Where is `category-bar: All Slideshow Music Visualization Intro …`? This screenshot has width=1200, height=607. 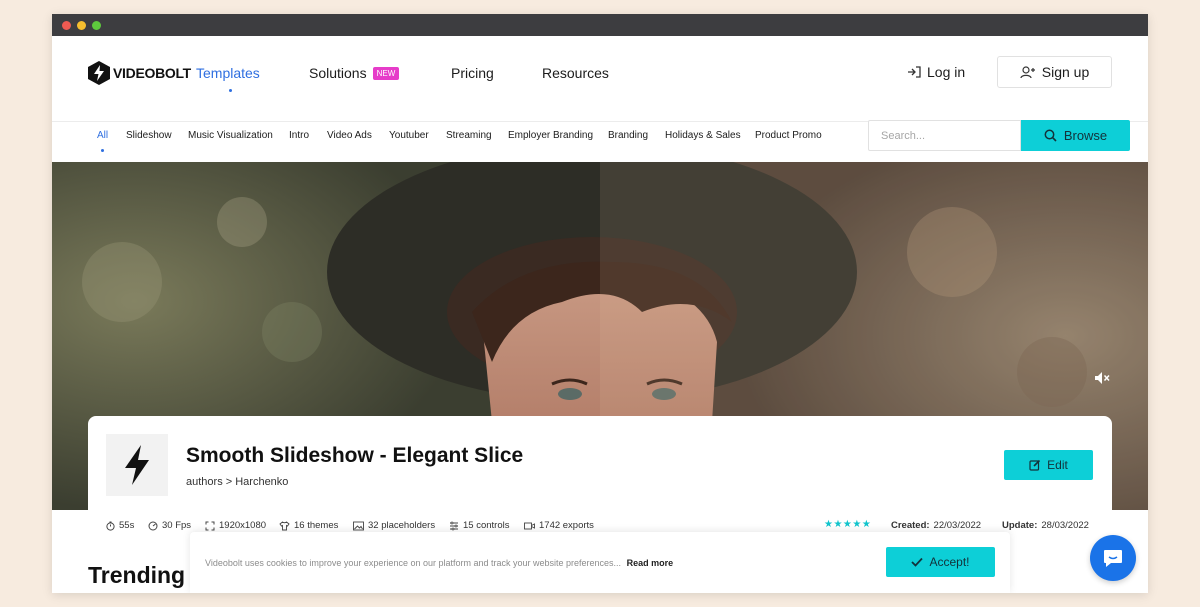 category-bar: All Slideshow Music Visualization Intro … is located at coordinates (600, 141).